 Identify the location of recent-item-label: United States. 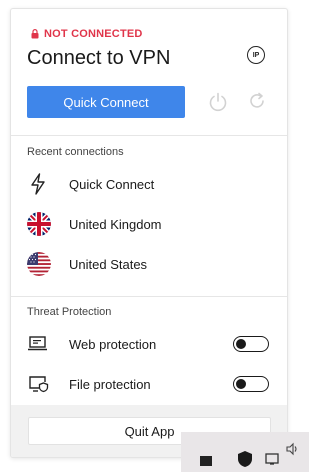
(108, 264).